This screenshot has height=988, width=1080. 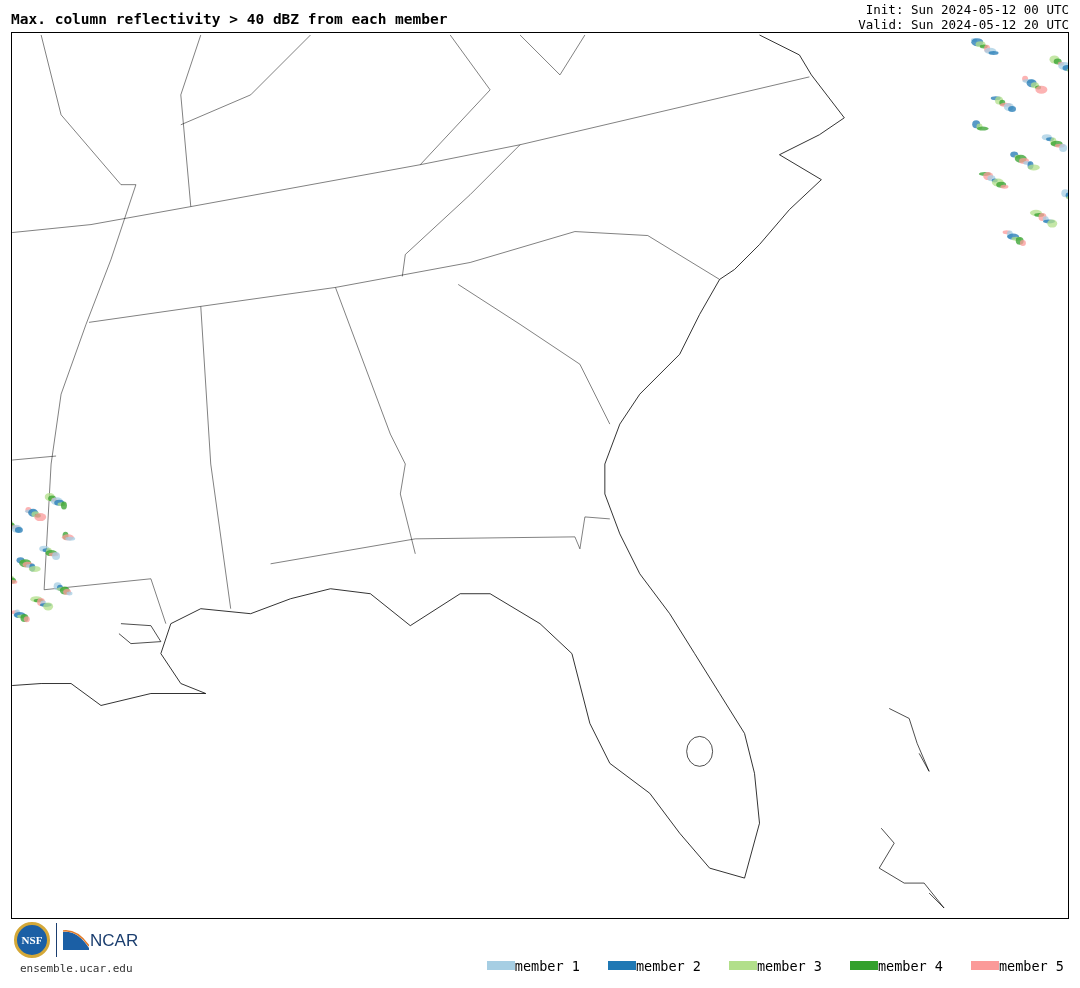 What do you see at coordinates (789, 965) in the screenshot?
I see `legend-label: member 3` at bounding box center [789, 965].